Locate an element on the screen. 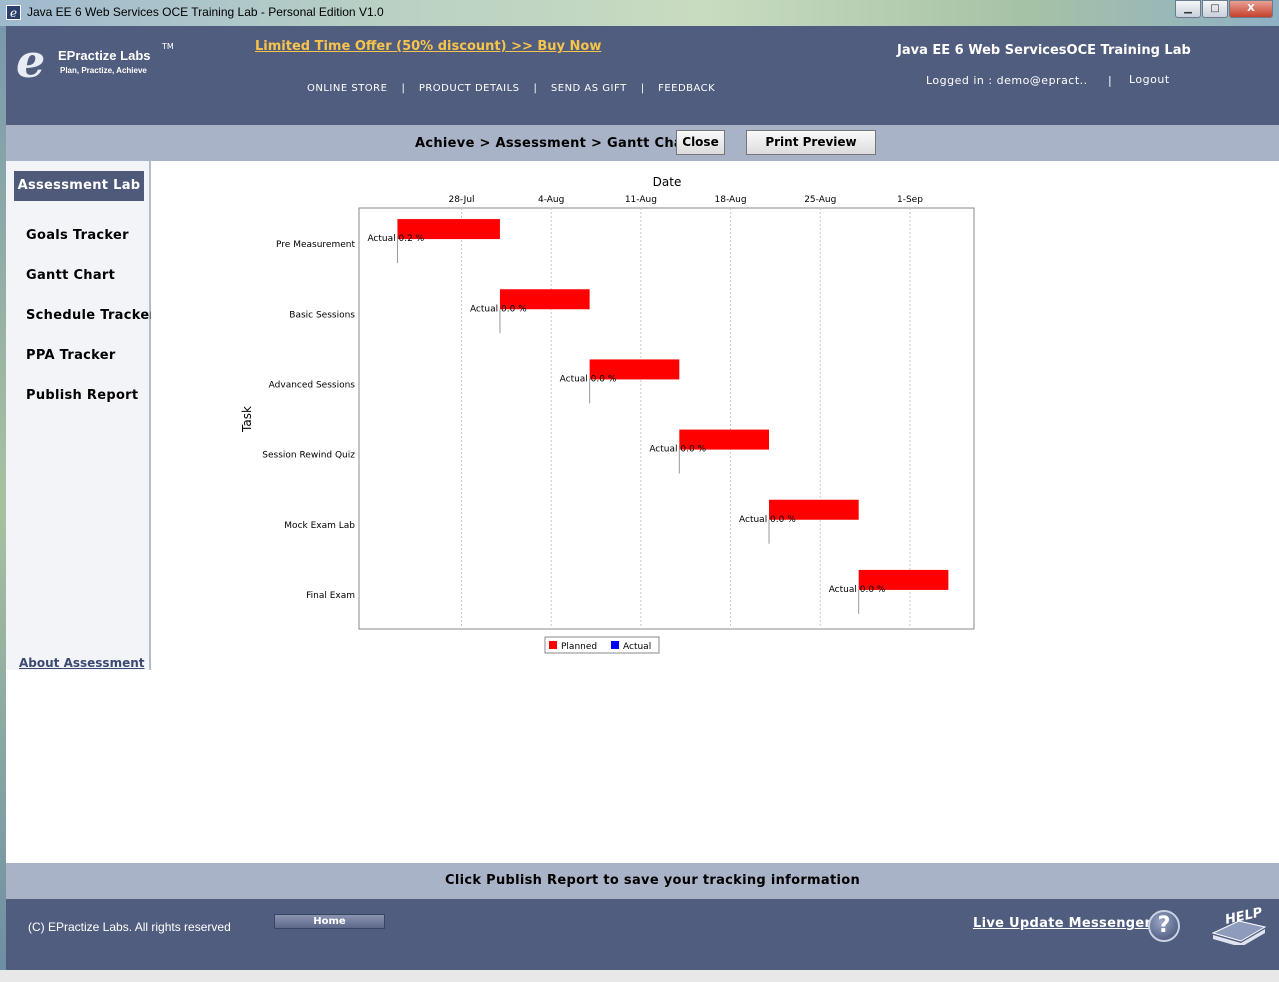 The image size is (1279, 982). logo-brand: EPractize Labs is located at coordinates (104, 55).